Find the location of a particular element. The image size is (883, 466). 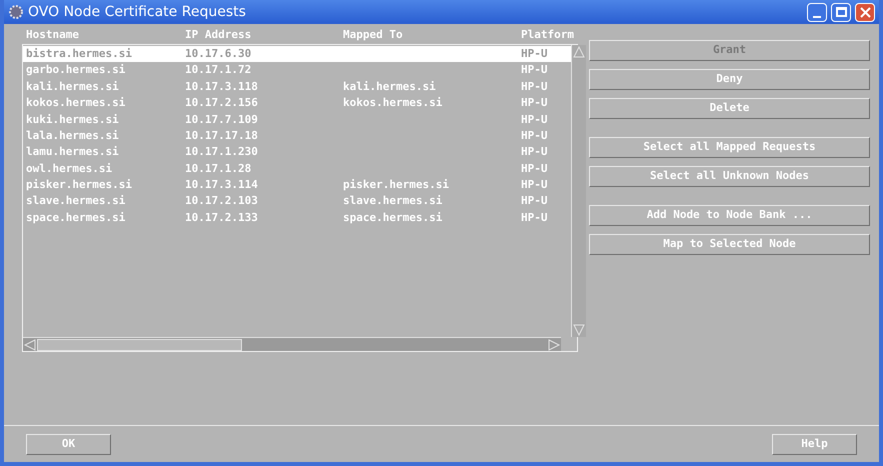

ok-button: OK is located at coordinates (68, 444).